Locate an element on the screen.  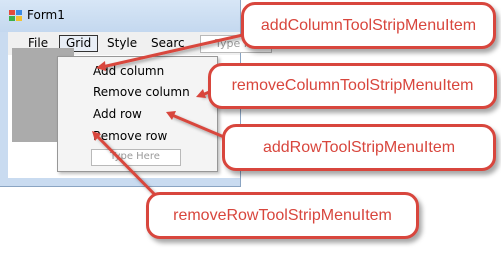
callout-remove-column: removeColumnToolStripMenuItem is located at coordinates (352, 86).